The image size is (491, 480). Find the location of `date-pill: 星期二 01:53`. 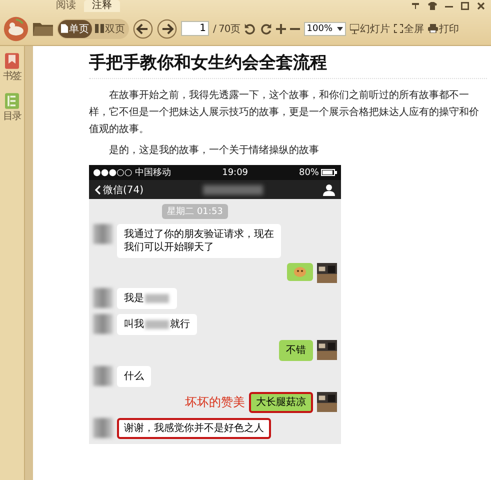

date-pill: 星期二 01:53 is located at coordinates (195, 211).